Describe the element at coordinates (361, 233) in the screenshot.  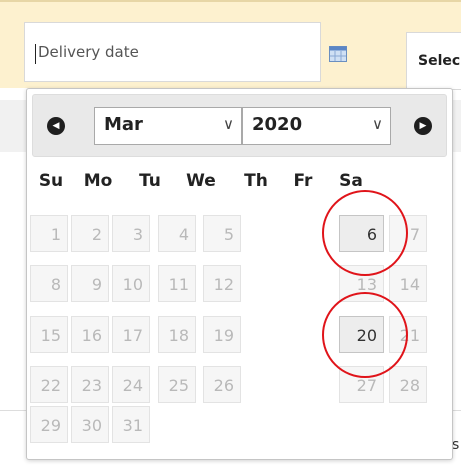
I see `calendar-day-available: 6` at that location.